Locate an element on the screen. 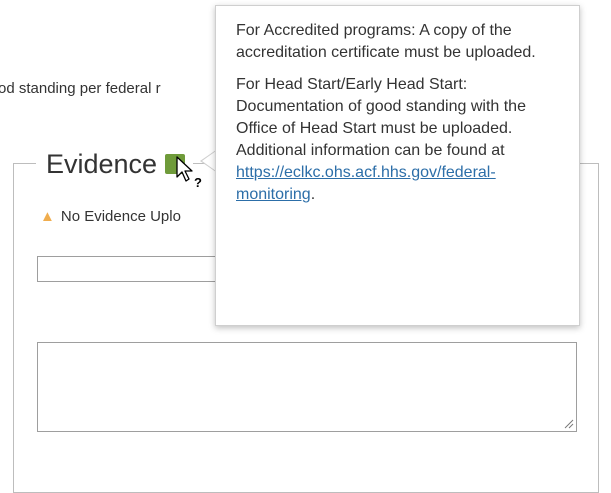 This screenshot has height=493, width=611. warning-text: No Evidence Uplo is located at coordinates (120, 216).